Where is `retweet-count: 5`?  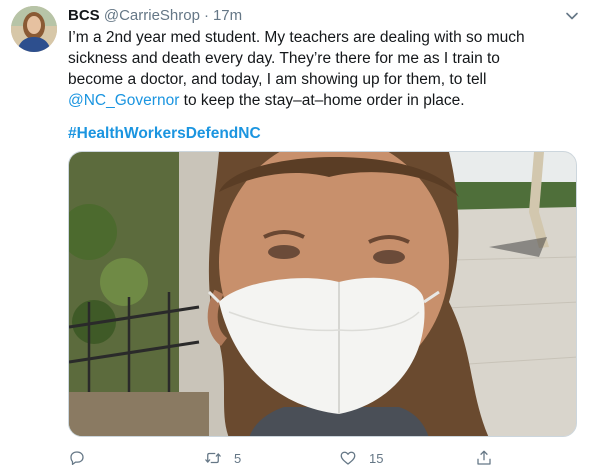
retweet-count: 5 is located at coordinates (238, 458).